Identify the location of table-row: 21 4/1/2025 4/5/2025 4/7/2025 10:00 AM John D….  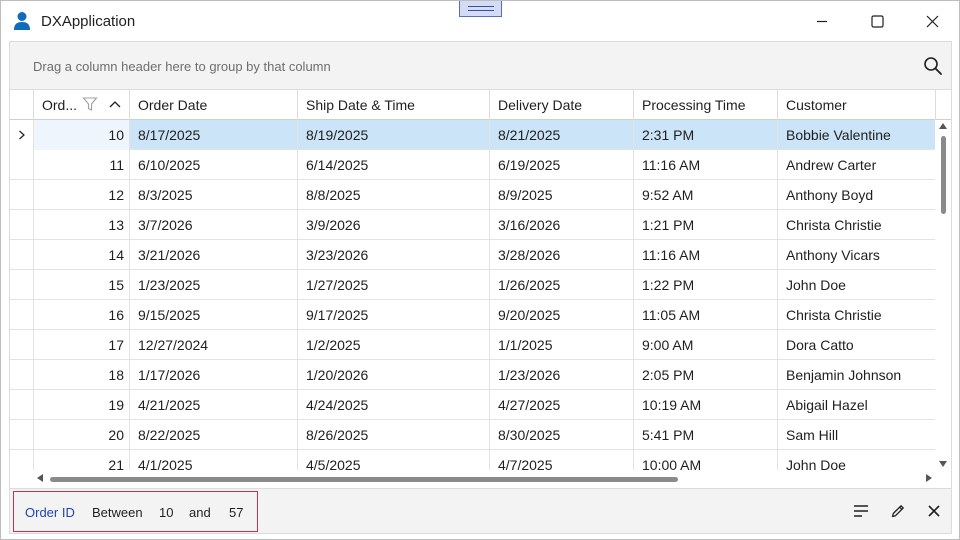
(472, 460).